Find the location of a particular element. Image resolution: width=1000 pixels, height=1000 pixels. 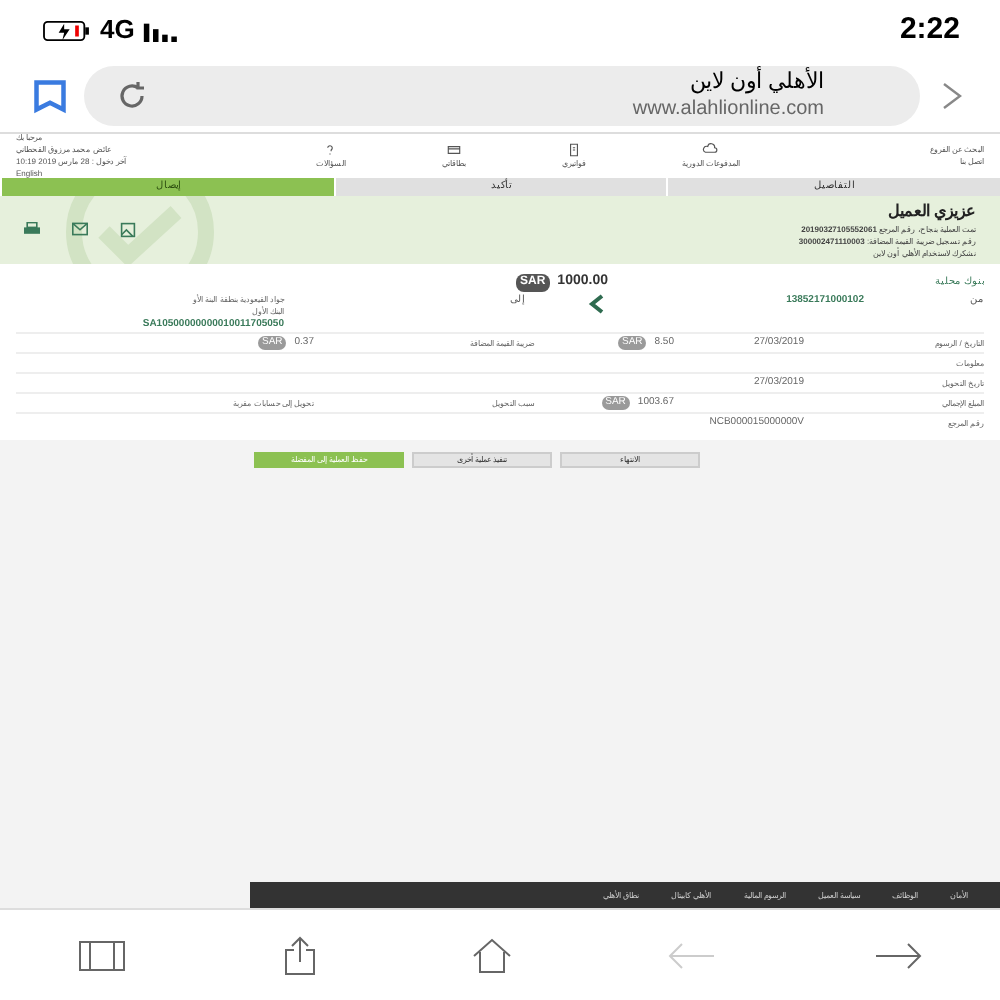

home-icon is located at coordinates (491, 955).